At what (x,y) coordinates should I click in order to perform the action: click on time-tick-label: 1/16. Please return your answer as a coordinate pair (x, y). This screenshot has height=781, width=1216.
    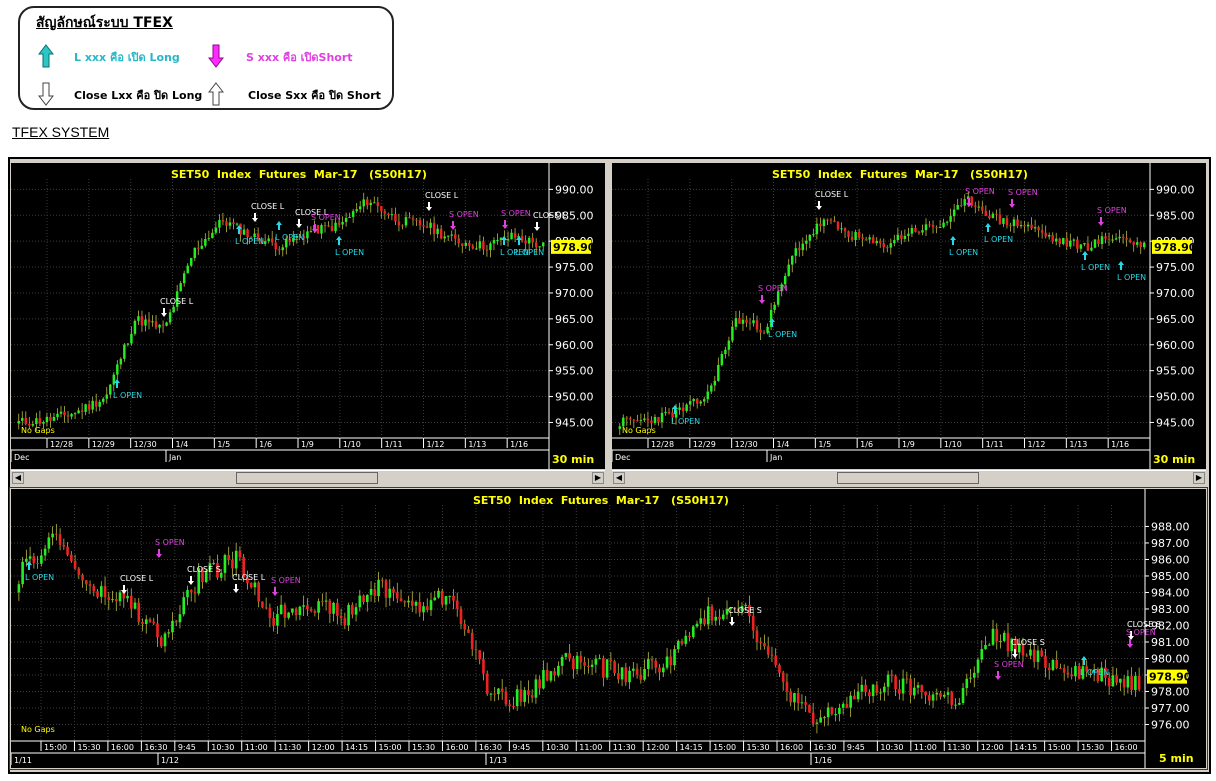
    Looking at the image, I should click on (1120, 444).